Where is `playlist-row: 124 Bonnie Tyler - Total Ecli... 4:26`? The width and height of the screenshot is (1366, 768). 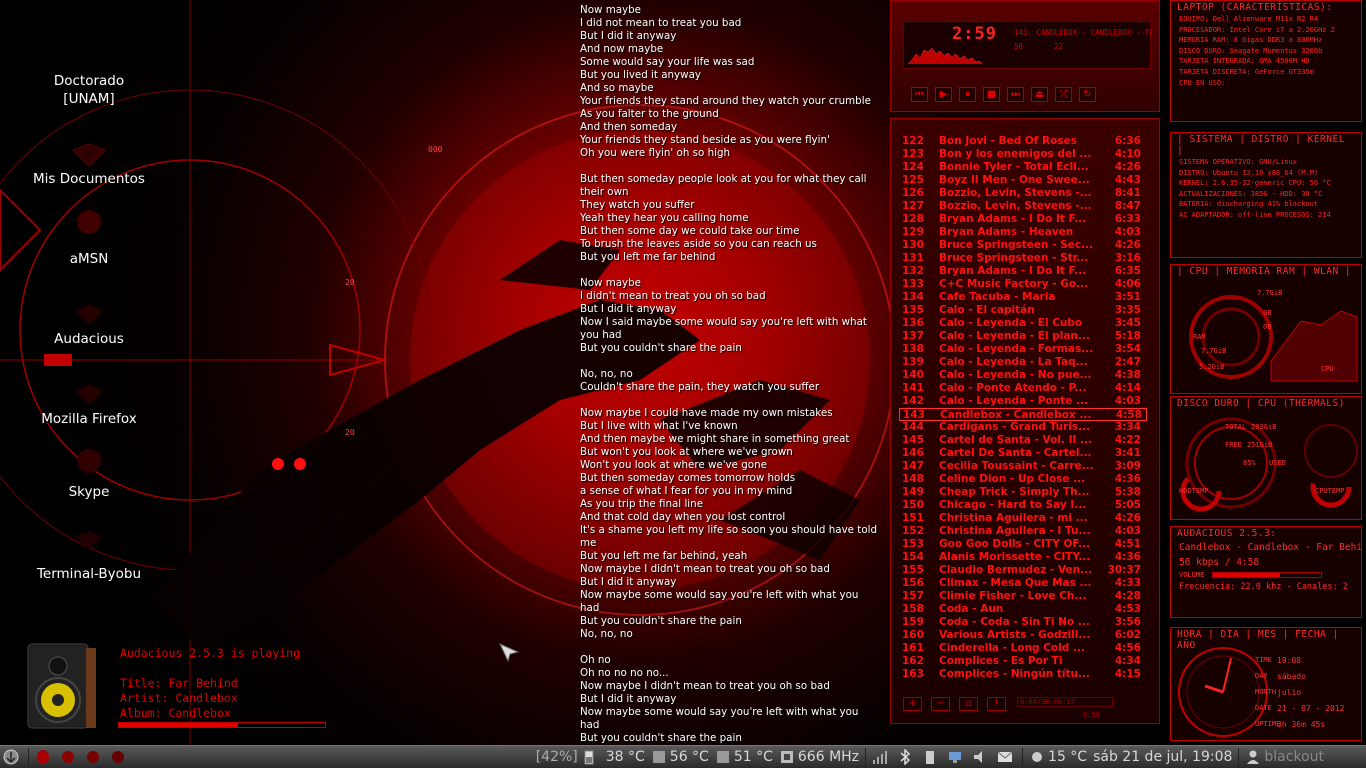
playlist-row: 124 Bonnie Tyler - Total Ecli... 4:26 is located at coordinates (1023, 167).